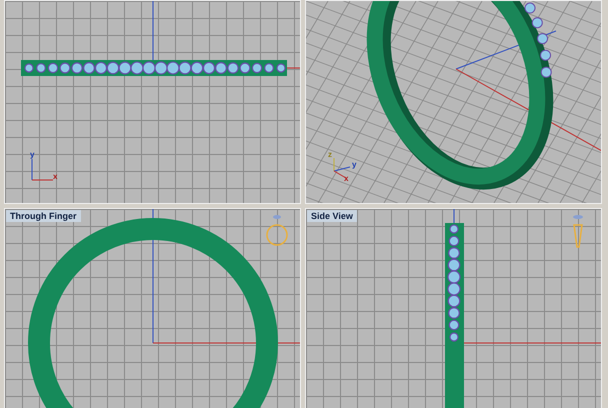 The image size is (608, 408). Describe the element at coordinates (42, 170) in the screenshot. I see `axis-tripod-icon` at that location.